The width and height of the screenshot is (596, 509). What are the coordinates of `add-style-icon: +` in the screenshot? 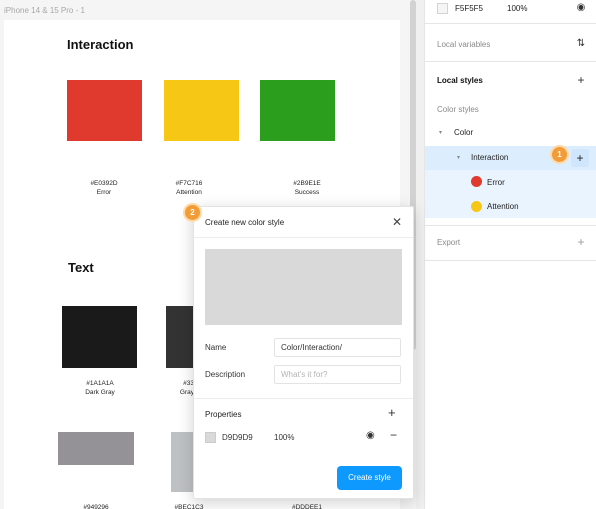 It's located at (581, 80).